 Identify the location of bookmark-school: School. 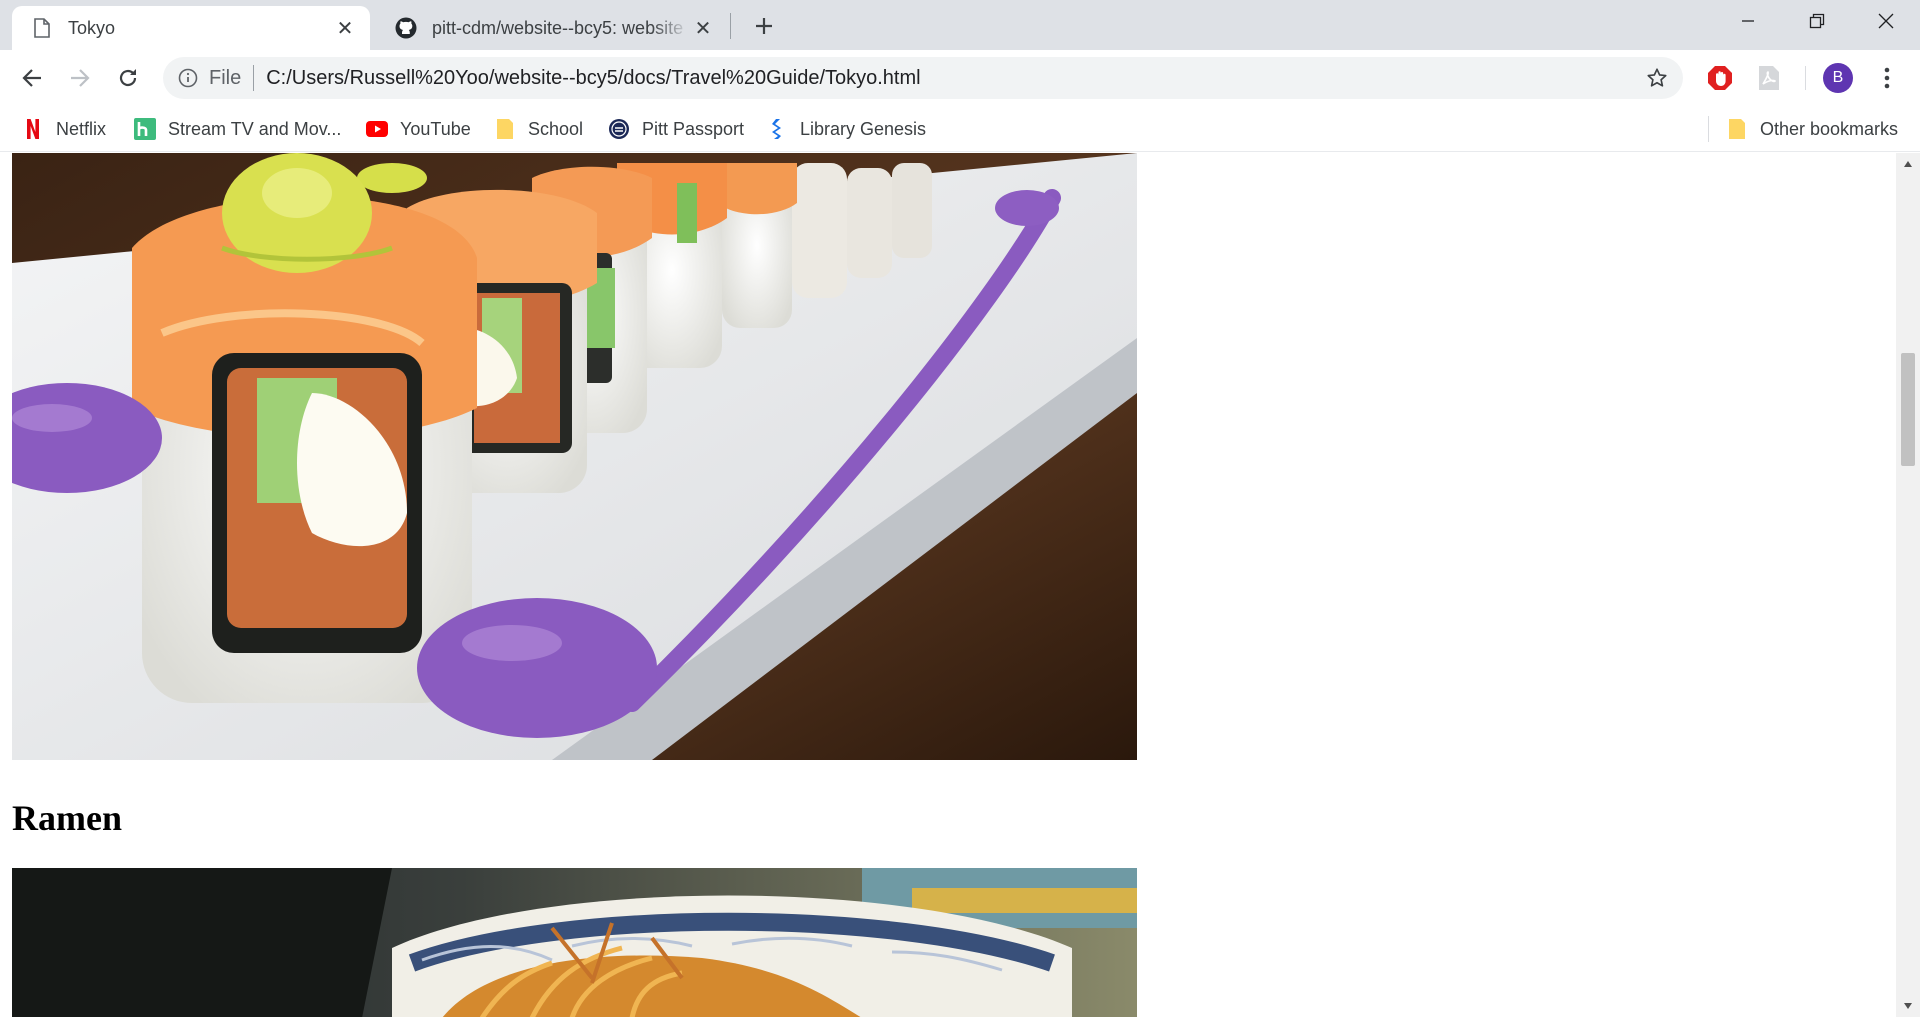
(538, 129).